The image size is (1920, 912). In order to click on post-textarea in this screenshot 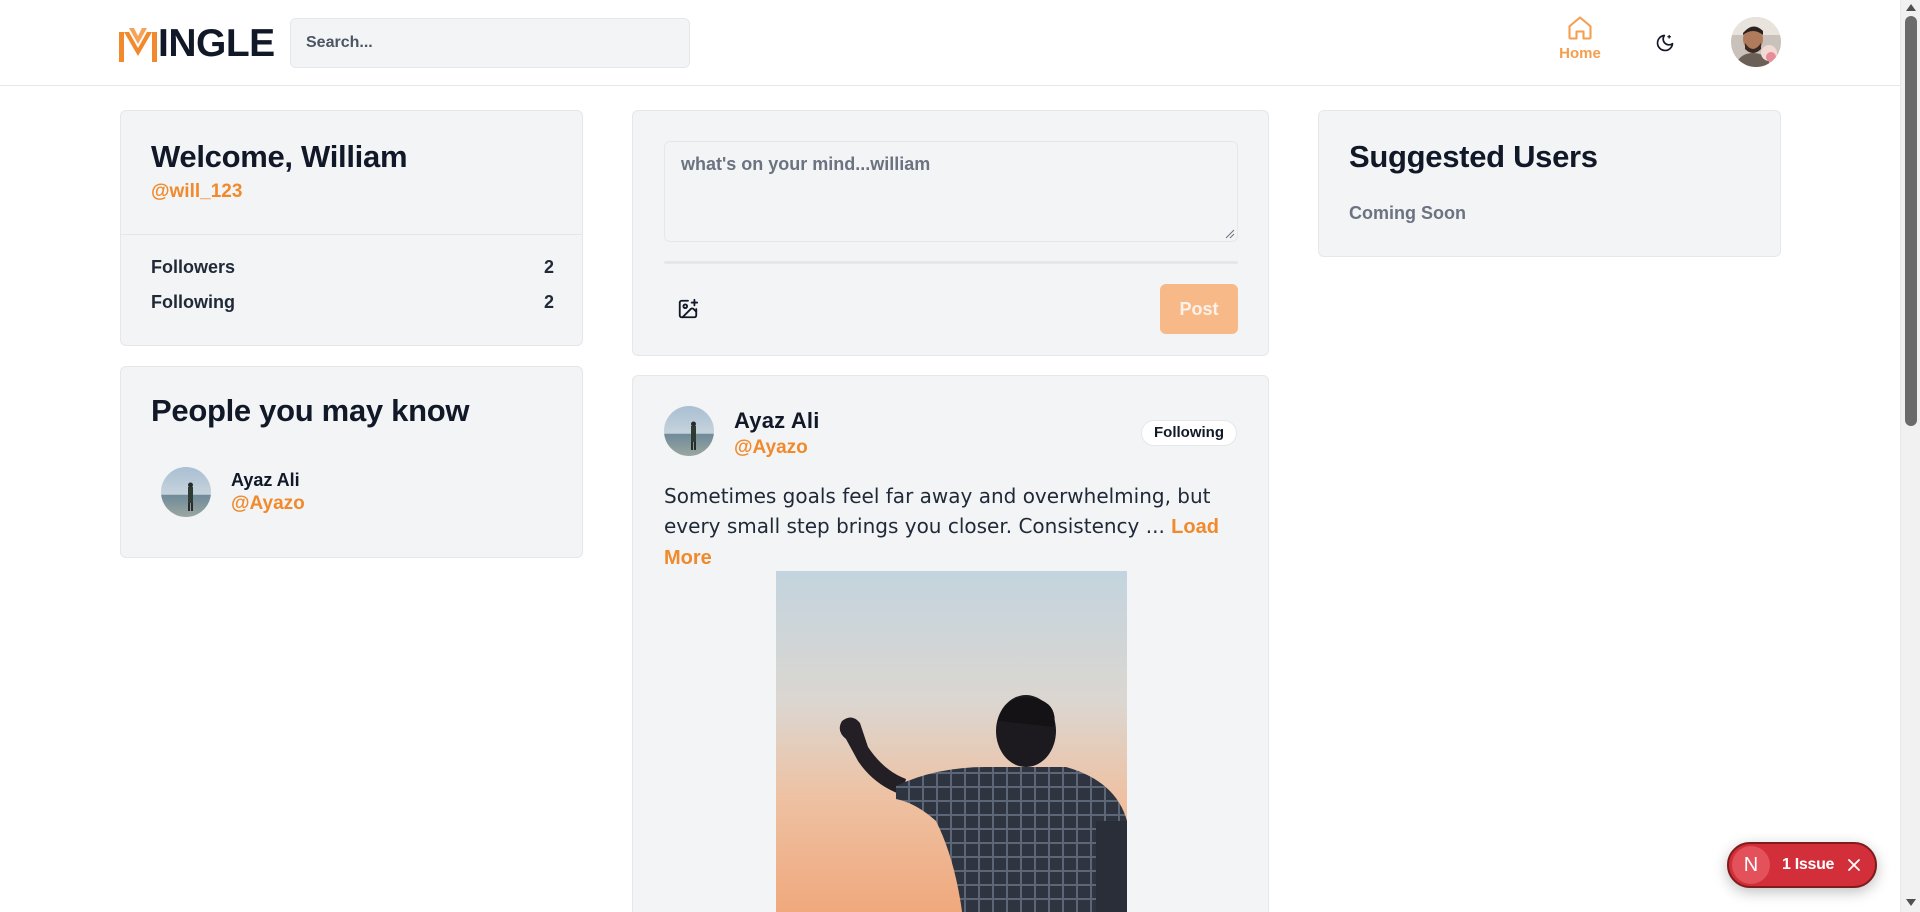, I will do `click(951, 191)`.